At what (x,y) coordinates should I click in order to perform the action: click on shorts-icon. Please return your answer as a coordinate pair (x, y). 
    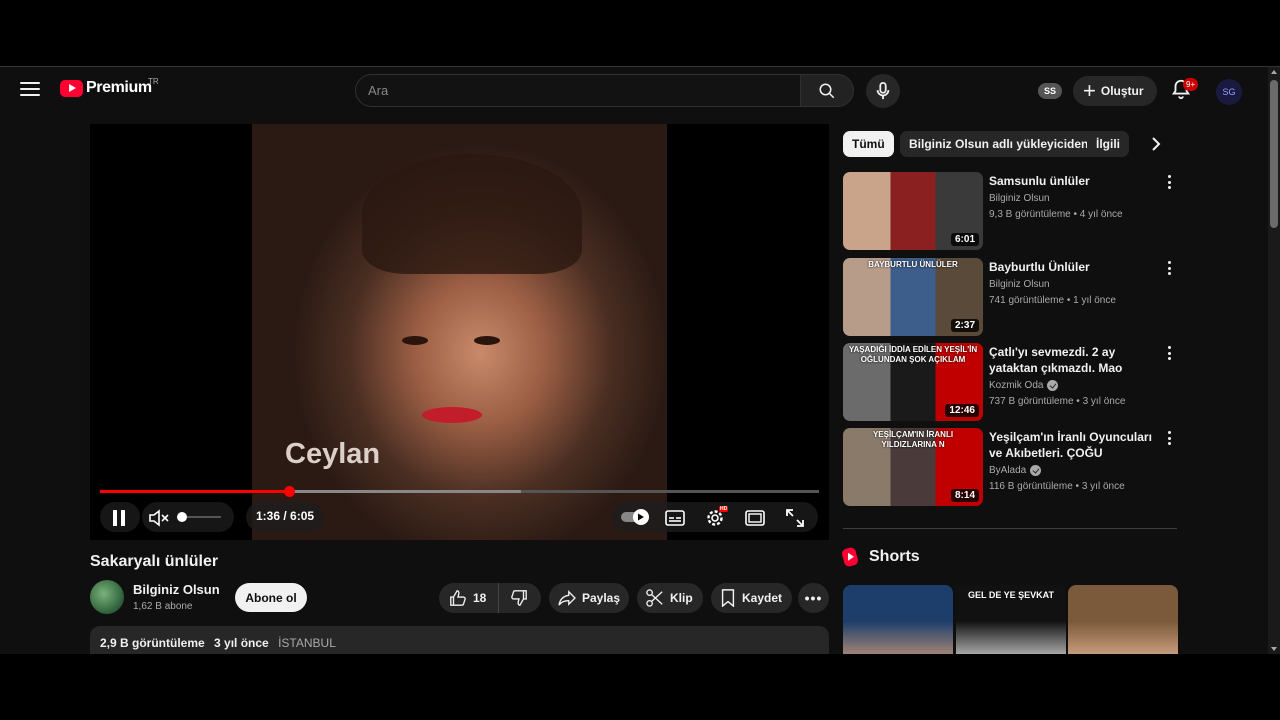
    Looking at the image, I should click on (850, 557).